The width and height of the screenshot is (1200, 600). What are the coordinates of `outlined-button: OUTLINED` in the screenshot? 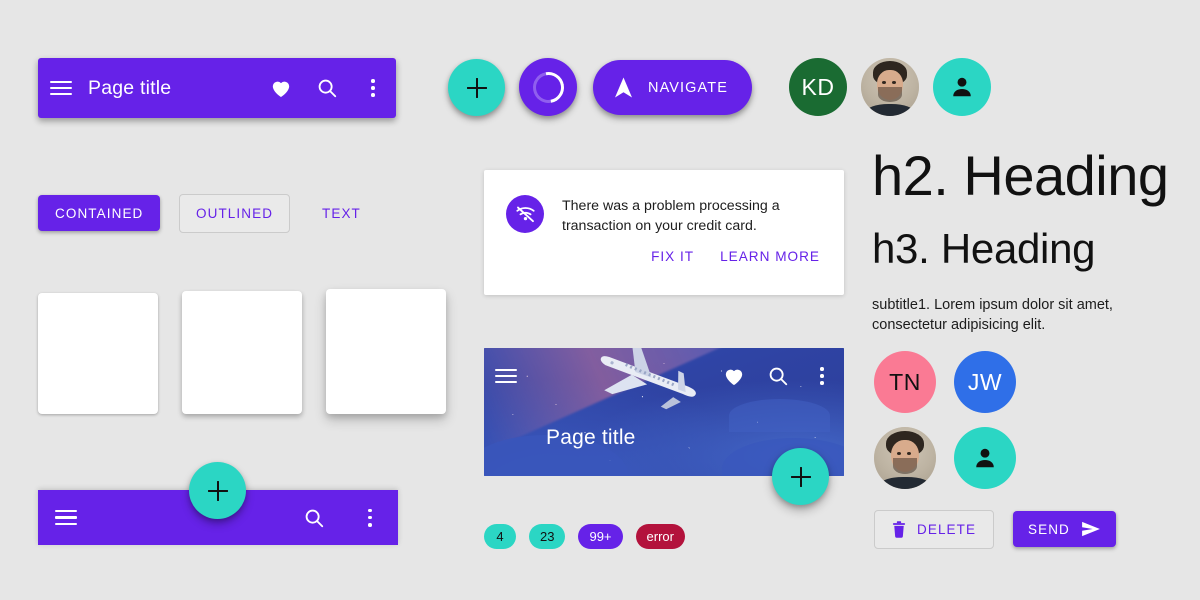 It's located at (235, 213).